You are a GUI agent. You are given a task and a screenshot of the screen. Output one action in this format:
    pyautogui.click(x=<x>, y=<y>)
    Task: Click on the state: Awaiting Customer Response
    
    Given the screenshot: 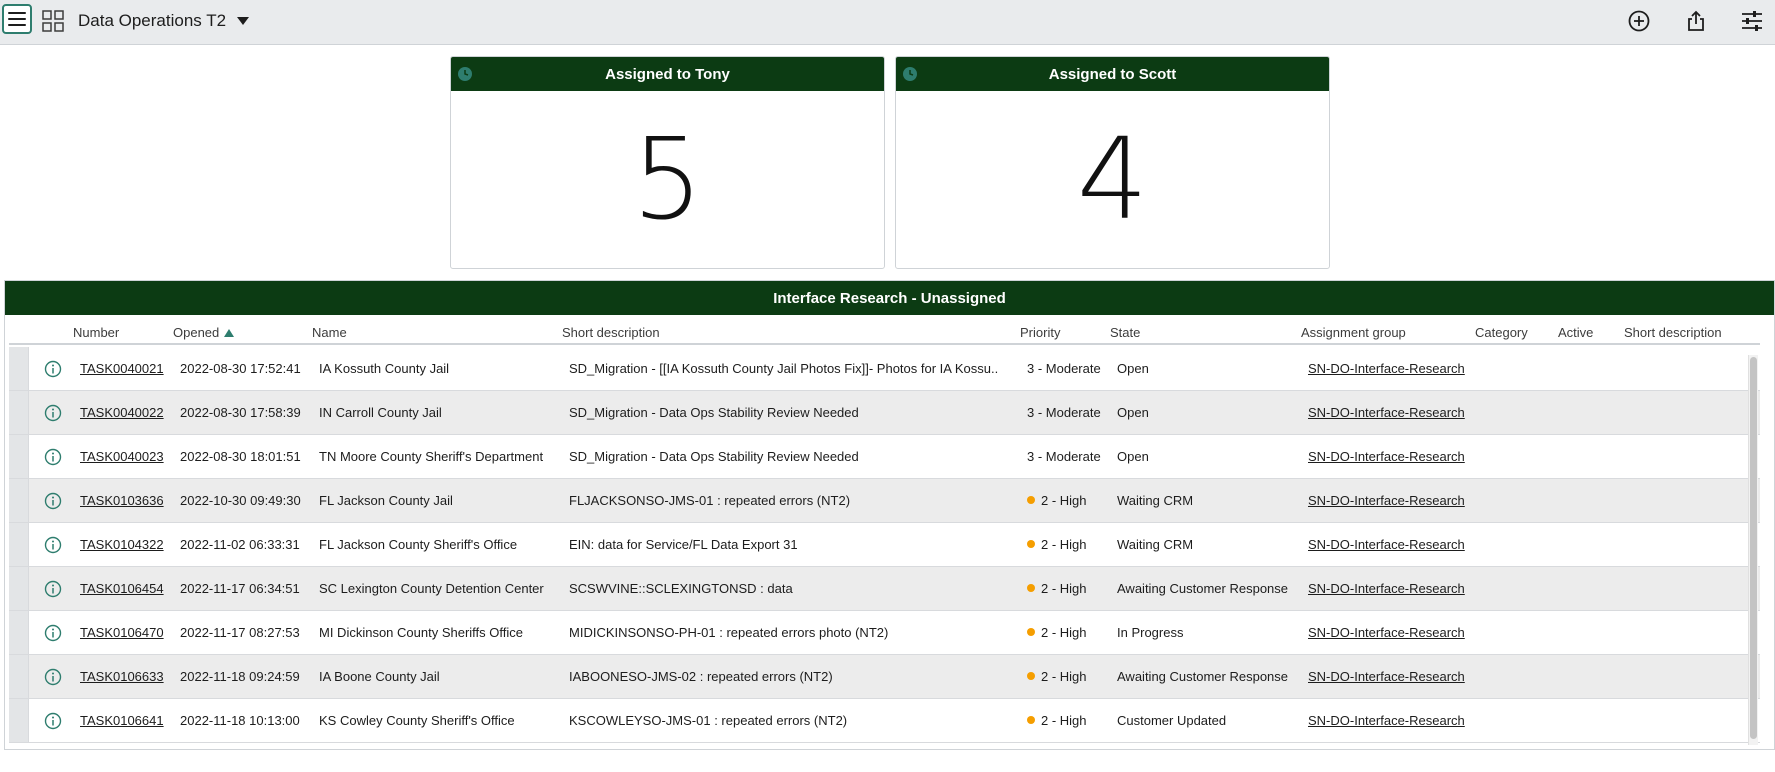 What is the action you would take?
    pyautogui.click(x=1203, y=588)
    